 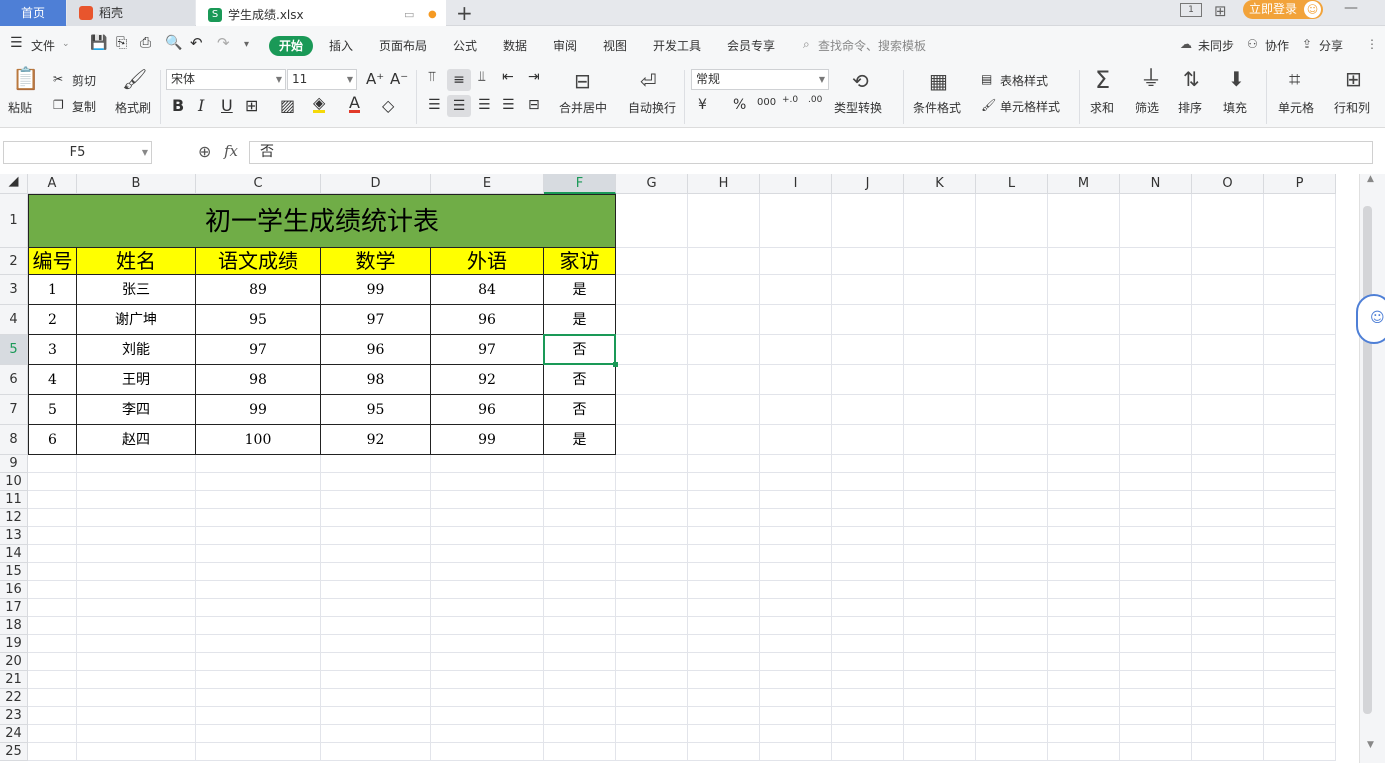 What do you see at coordinates (1296, 107) in the screenshot?
I see `cell-button: 单元格` at bounding box center [1296, 107].